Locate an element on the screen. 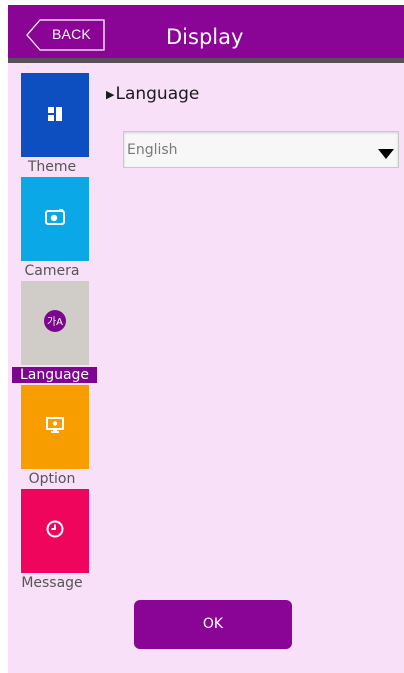 The width and height of the screenshot is (404, 673). sidebar-item-option is located at coordinates (55, 427).